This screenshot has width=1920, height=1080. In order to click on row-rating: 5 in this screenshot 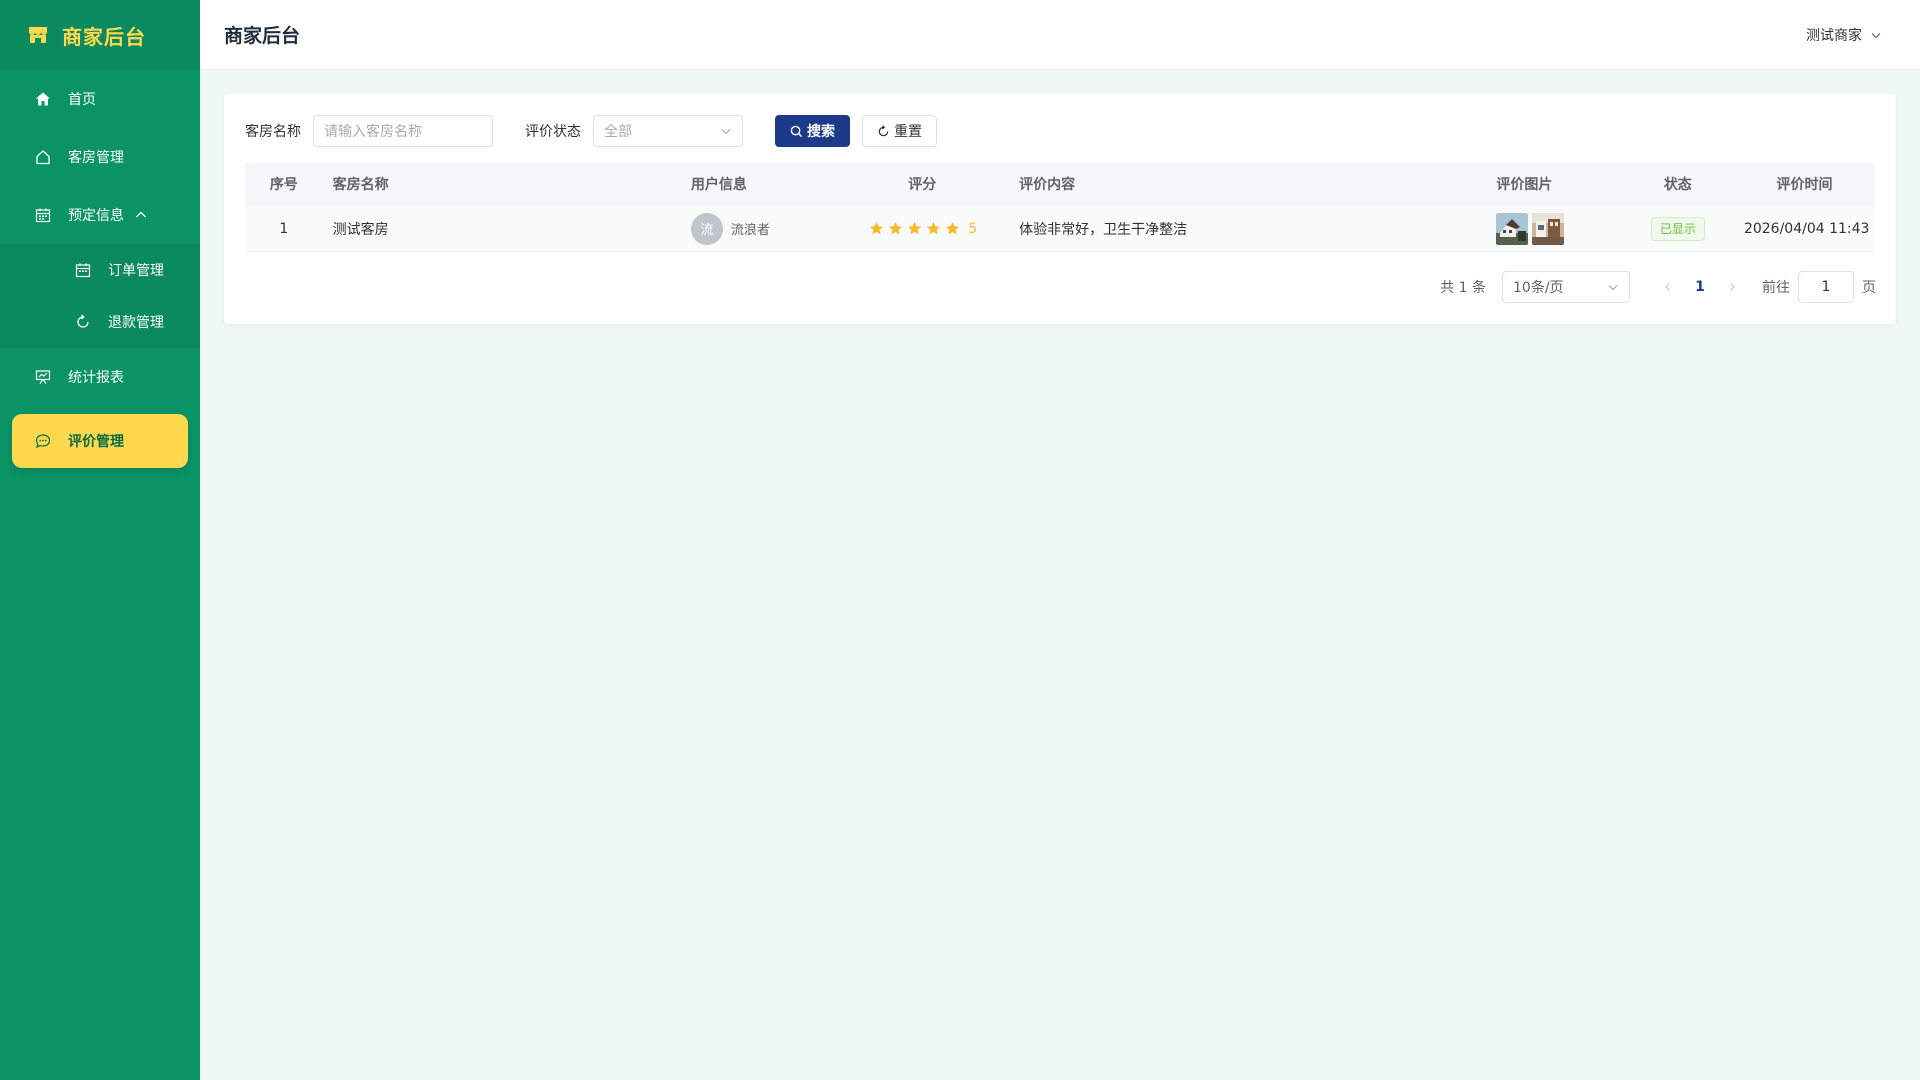, I will do `click(922, 229)`.